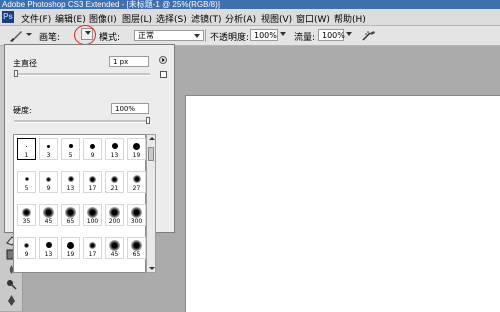 This screenshot has height=312, width=500. Describe the element at coordinates (369, 35) in the screenshot. I see `airbrush-icon` at that location.